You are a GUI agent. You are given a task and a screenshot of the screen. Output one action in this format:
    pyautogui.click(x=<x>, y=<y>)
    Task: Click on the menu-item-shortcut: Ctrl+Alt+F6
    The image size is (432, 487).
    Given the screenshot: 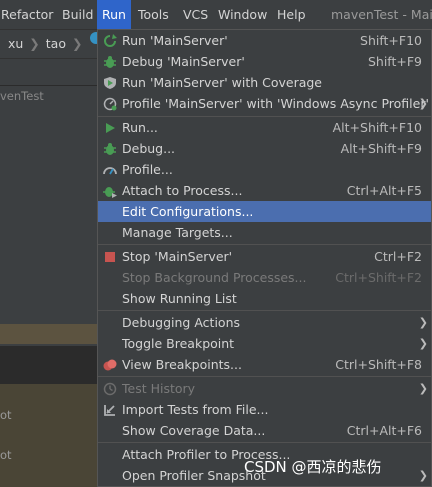 What is the action you would take?
    pyautogui.click(x=384, y=430)
    